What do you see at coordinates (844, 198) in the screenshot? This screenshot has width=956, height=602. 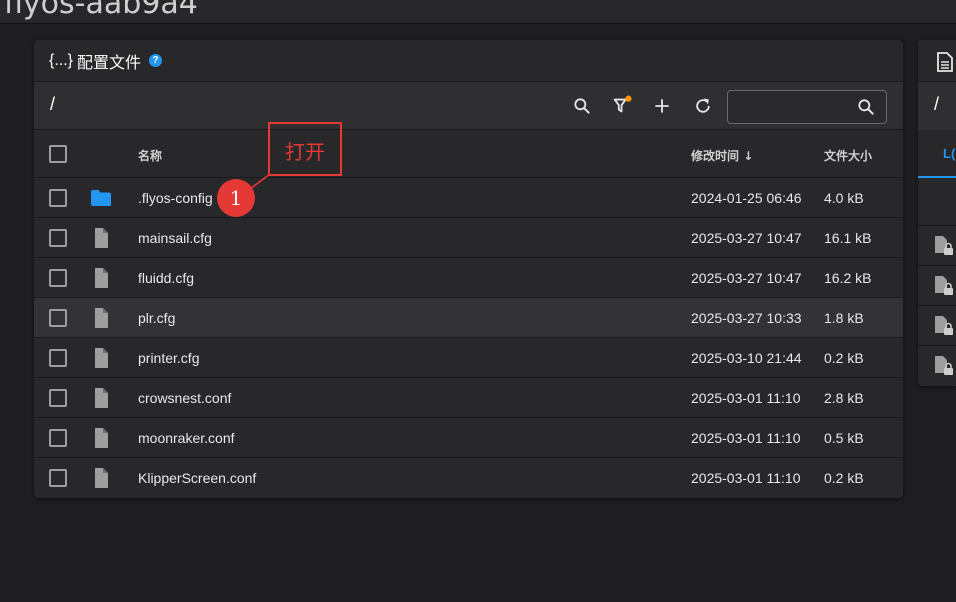 I see `file-size: 4.0 kB` at bounding box center [844, 198].